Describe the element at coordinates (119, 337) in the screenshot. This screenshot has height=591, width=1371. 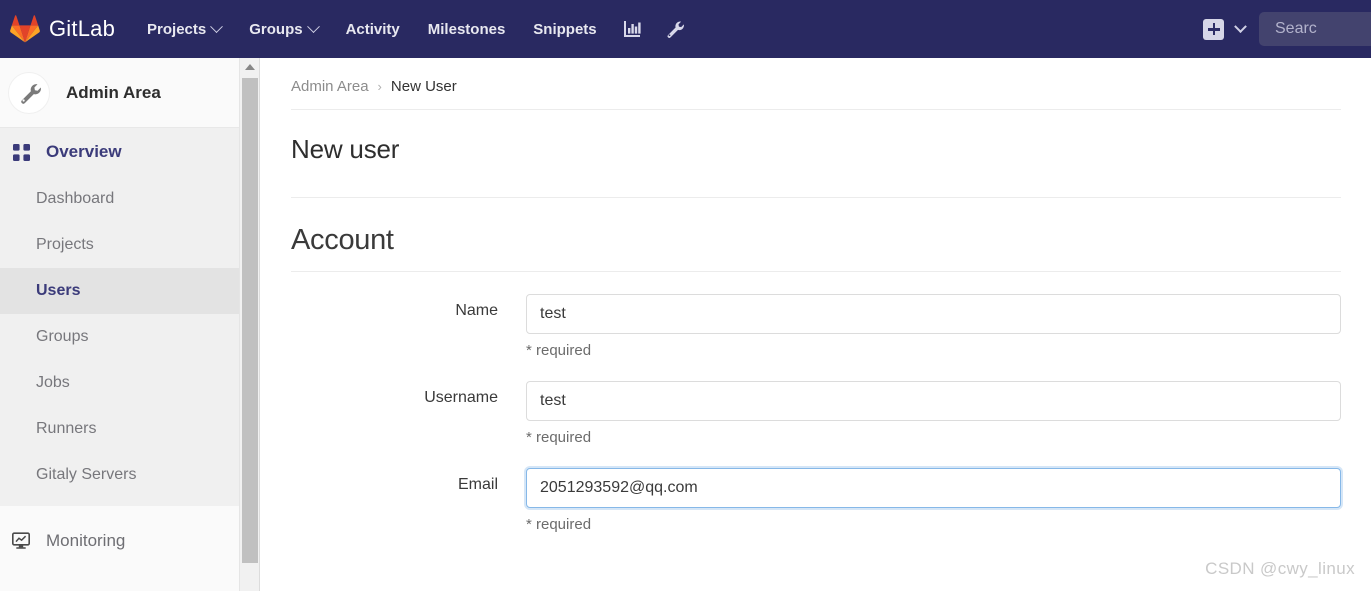
I see `sidebar-item-groups: Groups` at that location.